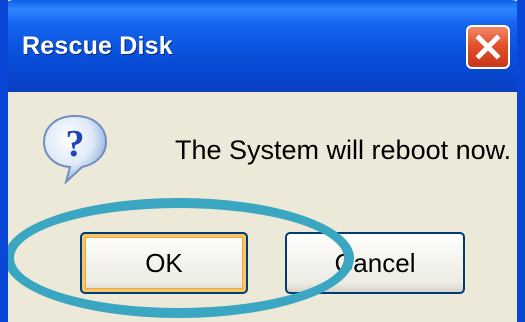  I want to click on window-title: Rescue Disk, so click(97, 46).